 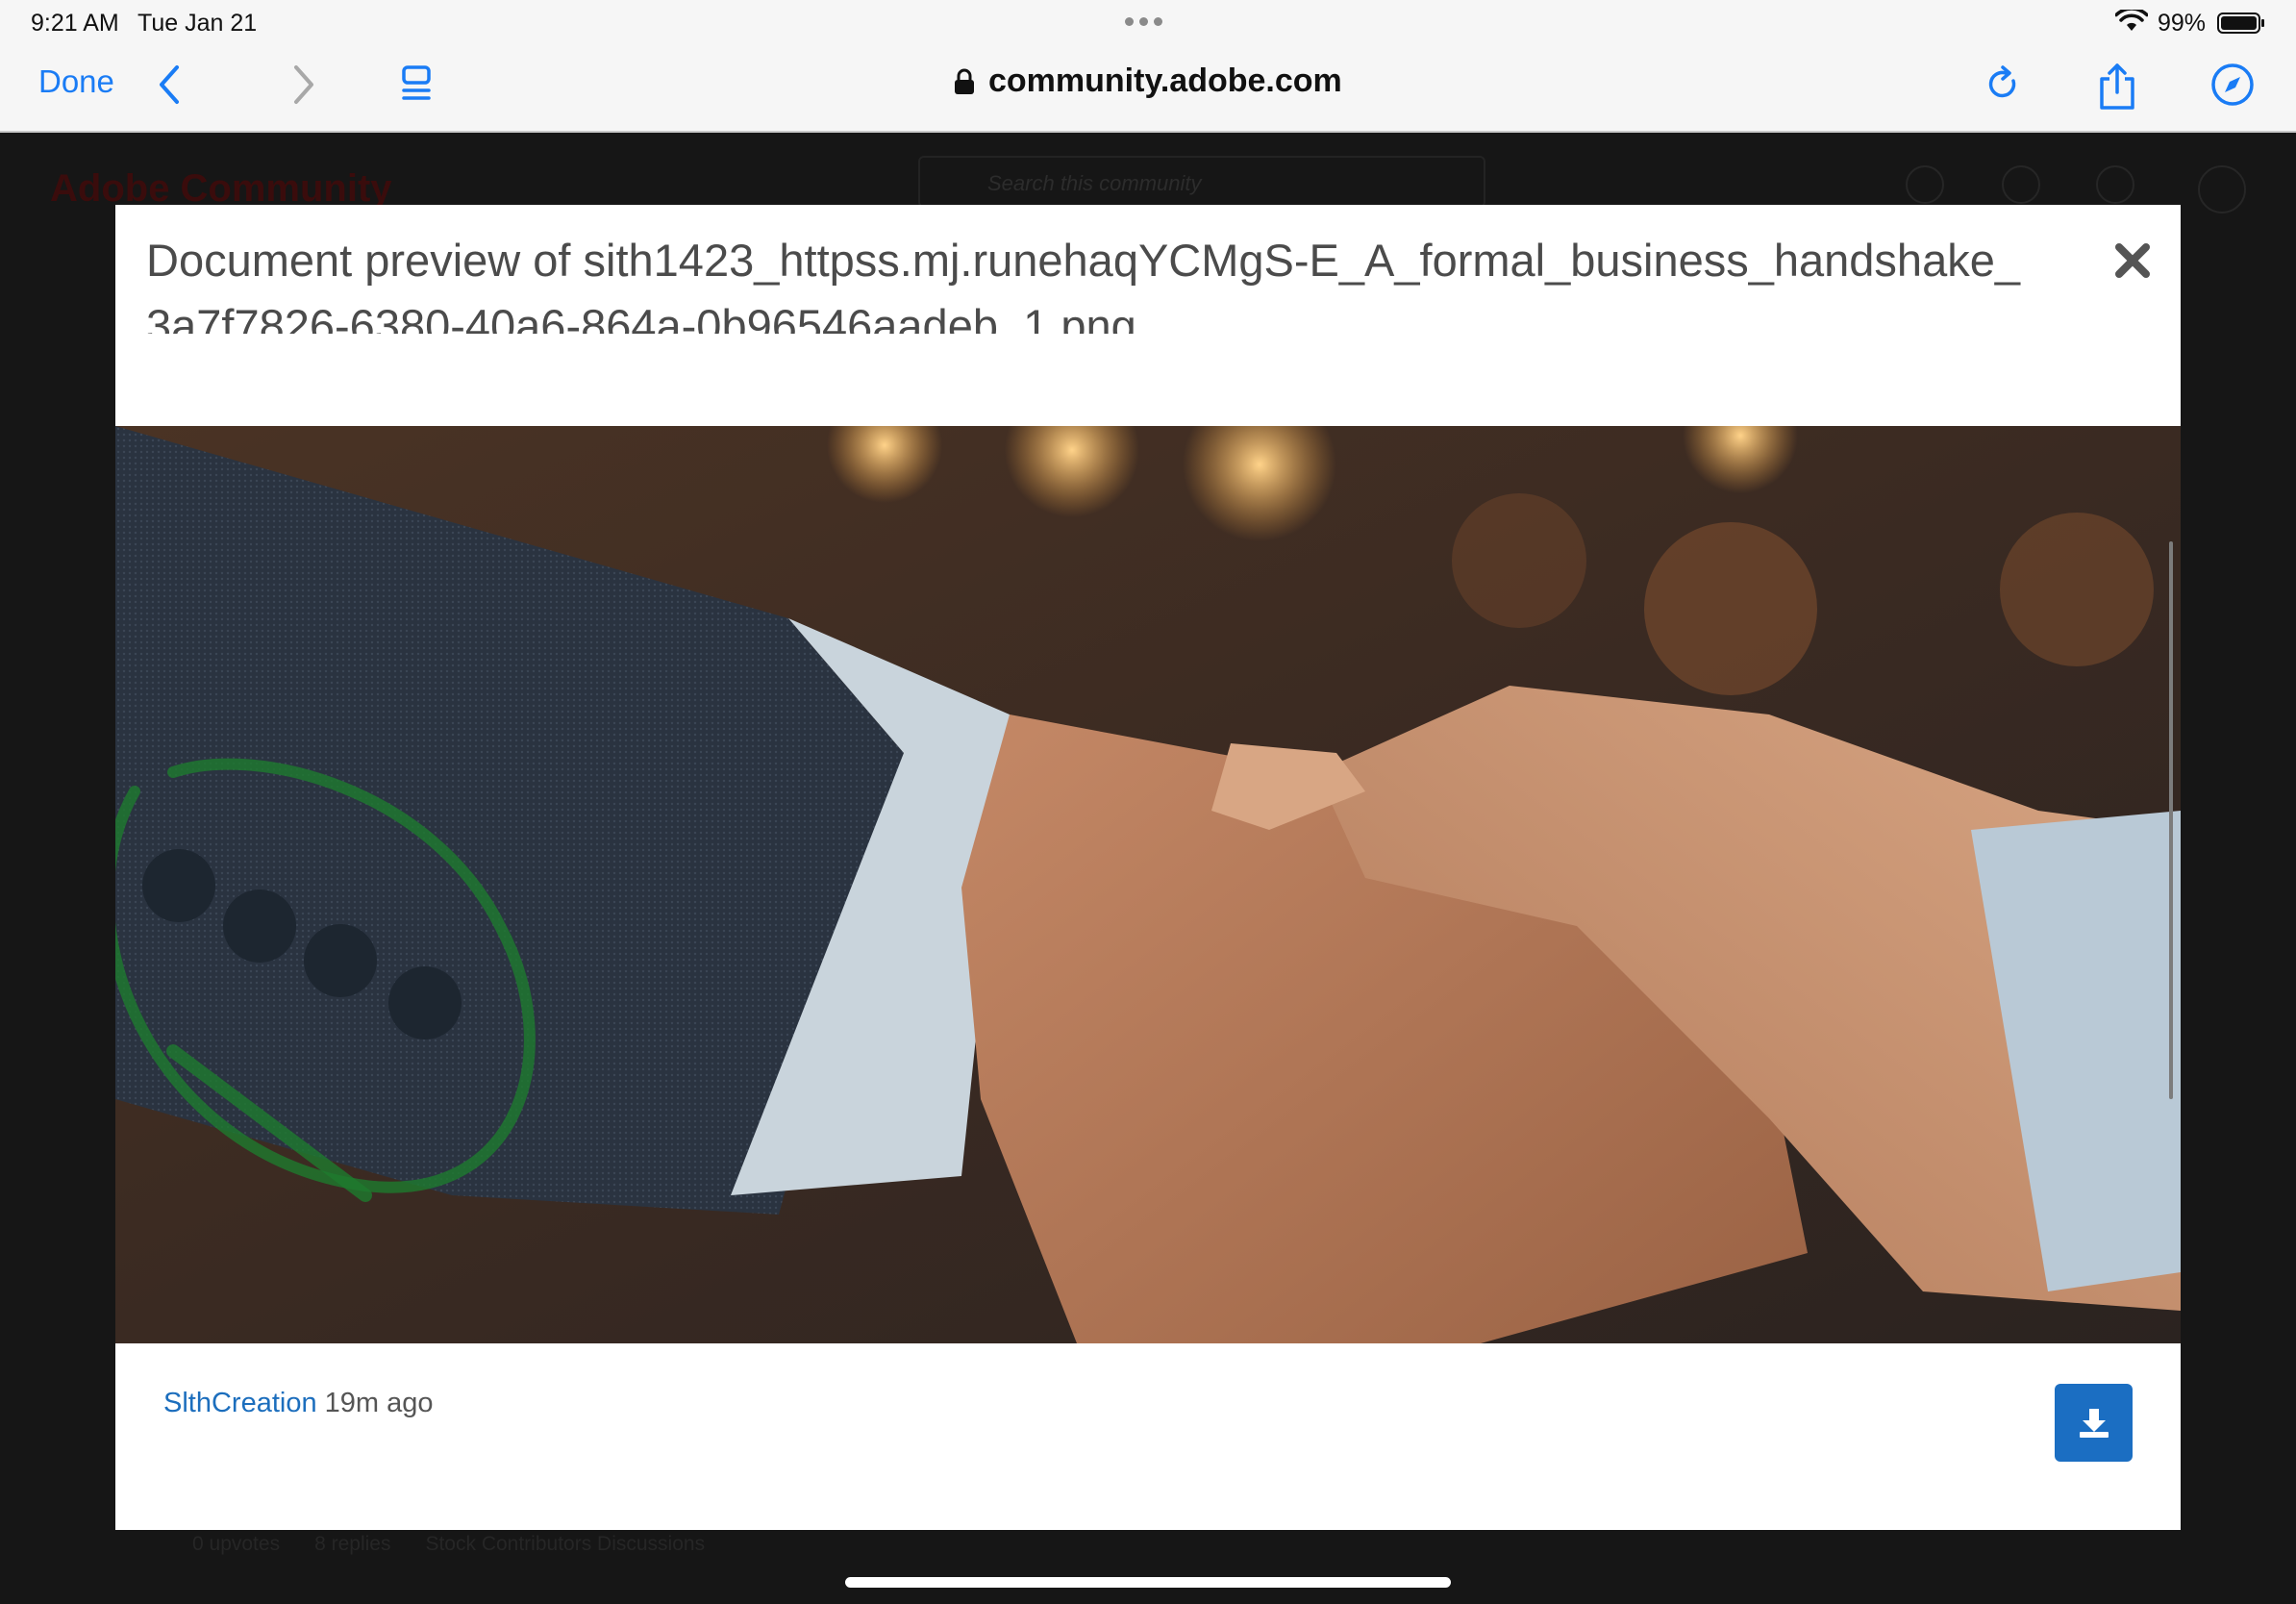 I want to click on download-icon, so click(x=2094, y=1423).